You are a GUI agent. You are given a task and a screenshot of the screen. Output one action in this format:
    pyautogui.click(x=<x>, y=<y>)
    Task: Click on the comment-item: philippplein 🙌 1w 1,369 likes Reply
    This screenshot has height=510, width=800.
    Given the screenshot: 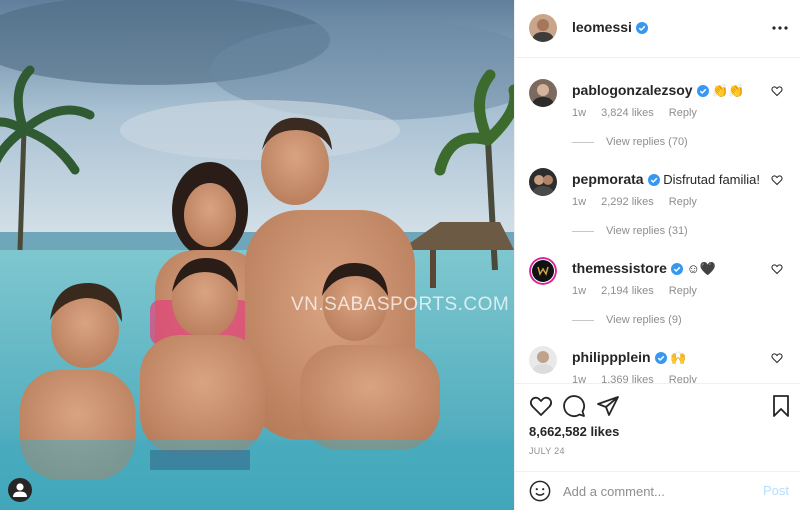 What is the action you would take?
    pyautogui.click(x=657, y=354)
    